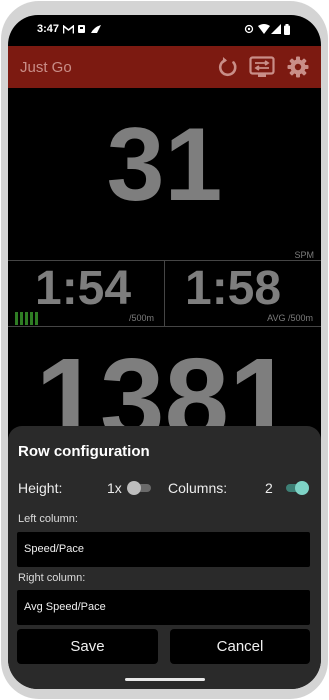 This screenshot has width=329, height=700. Describe the element at coordinates (163, 607) in the screenshot. I see `right-column-field: Avg Speed/Pace` at that location.